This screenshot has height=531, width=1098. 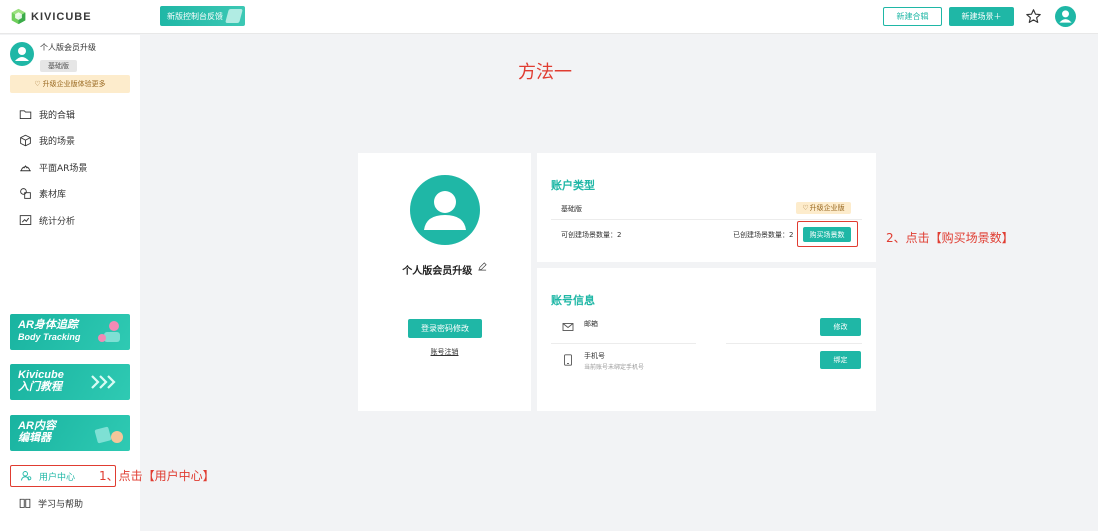 I want to click on book-icon, so click(x=25, y=503).